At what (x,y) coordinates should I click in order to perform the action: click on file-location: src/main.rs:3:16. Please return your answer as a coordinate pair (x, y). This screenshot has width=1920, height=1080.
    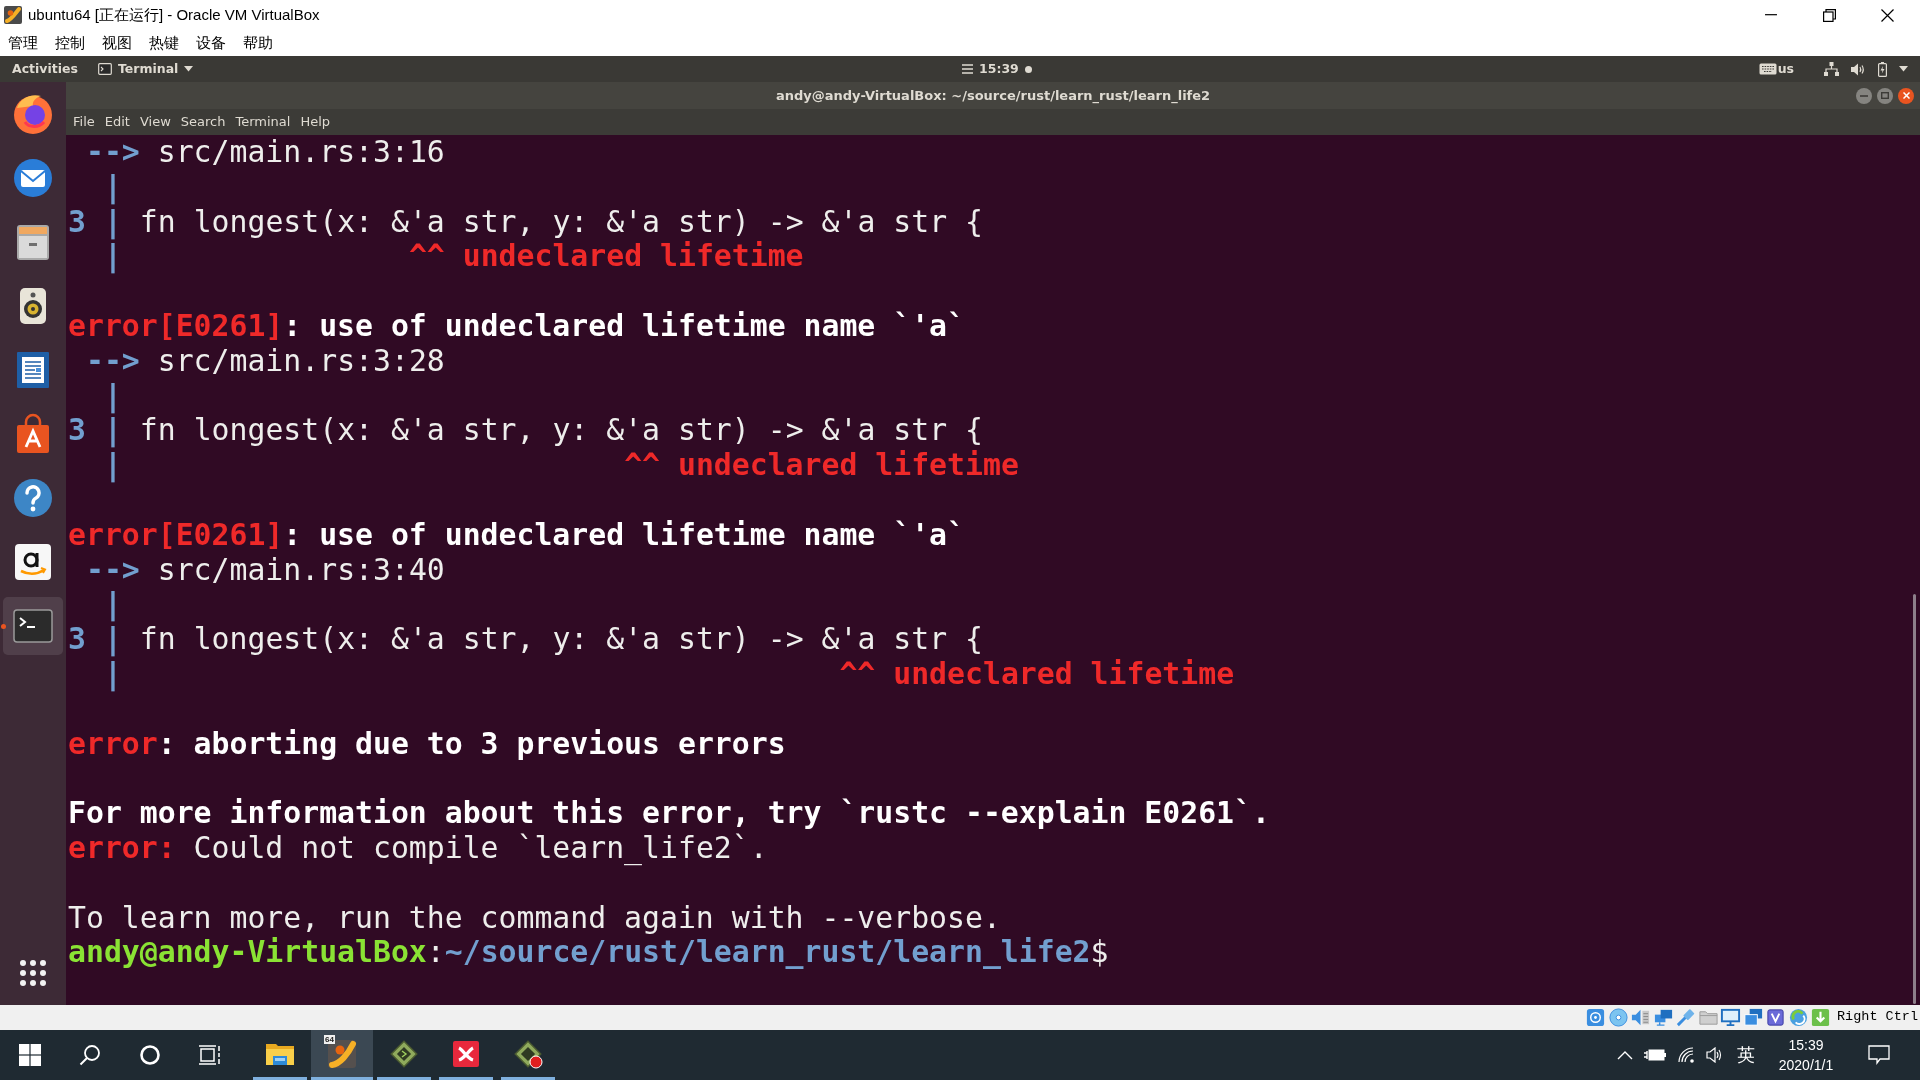
    Looking at the image, I should click on (301, 152).